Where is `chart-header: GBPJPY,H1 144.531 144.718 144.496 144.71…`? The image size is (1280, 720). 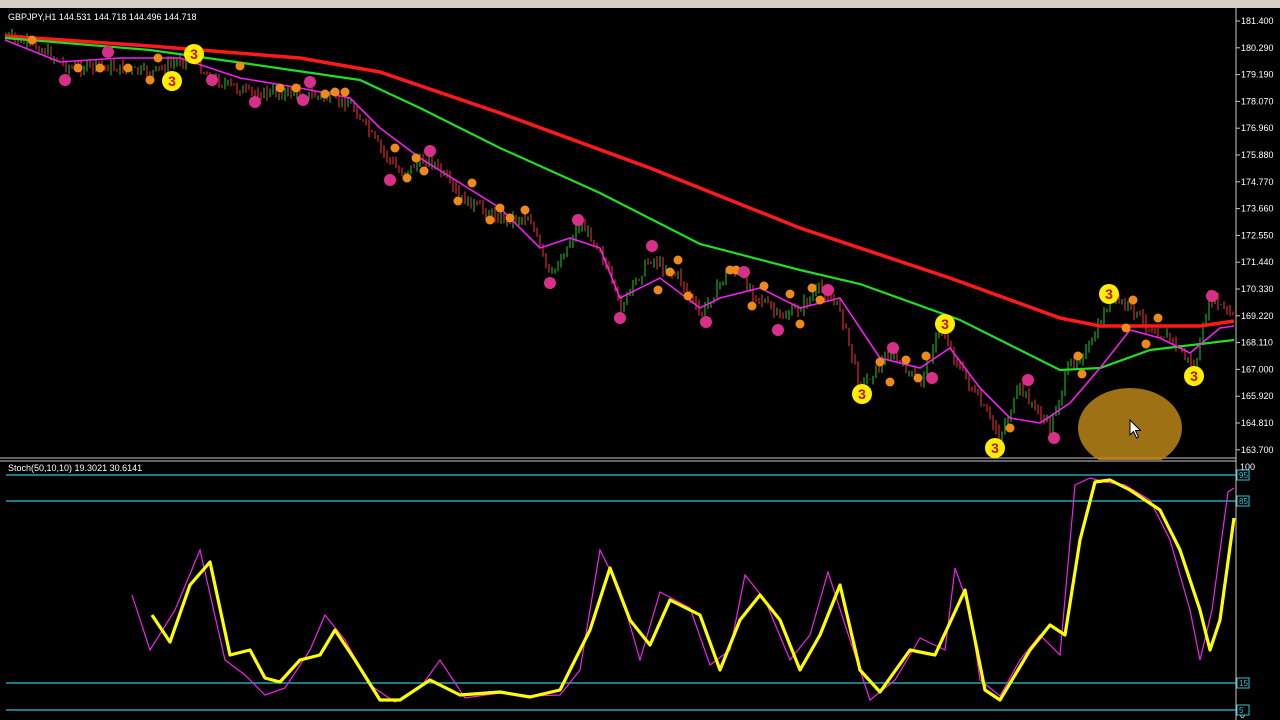 chart-header: GBPJPY,H1 144.531 144.718 144.496 144.71… is located at coordinates (102, 17).